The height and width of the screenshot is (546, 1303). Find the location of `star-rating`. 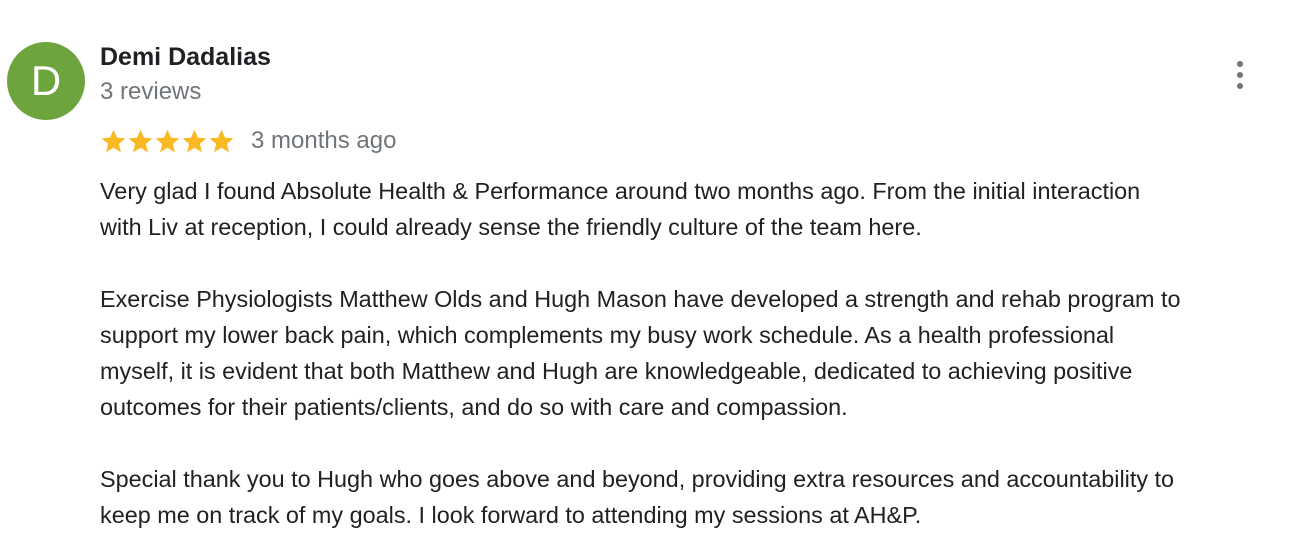

star-rating is located at coordinates (167, 141).